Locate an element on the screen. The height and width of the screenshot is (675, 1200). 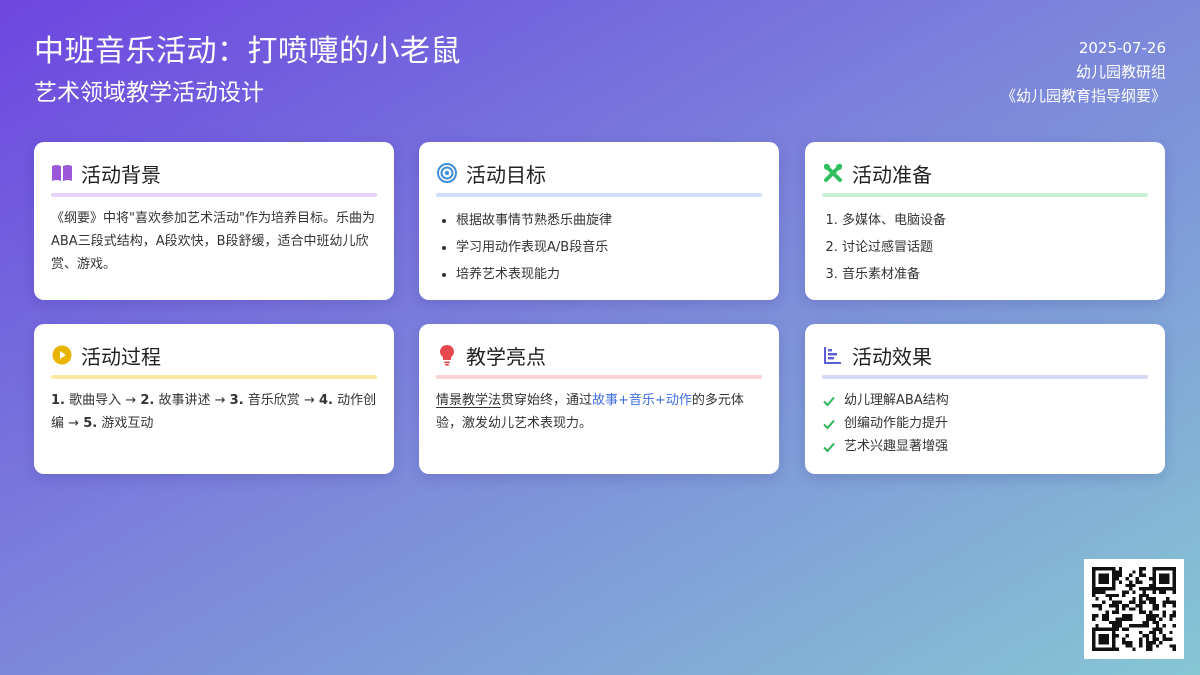
list-item: 音乐素材准备 is located at coordinates (995, 274).